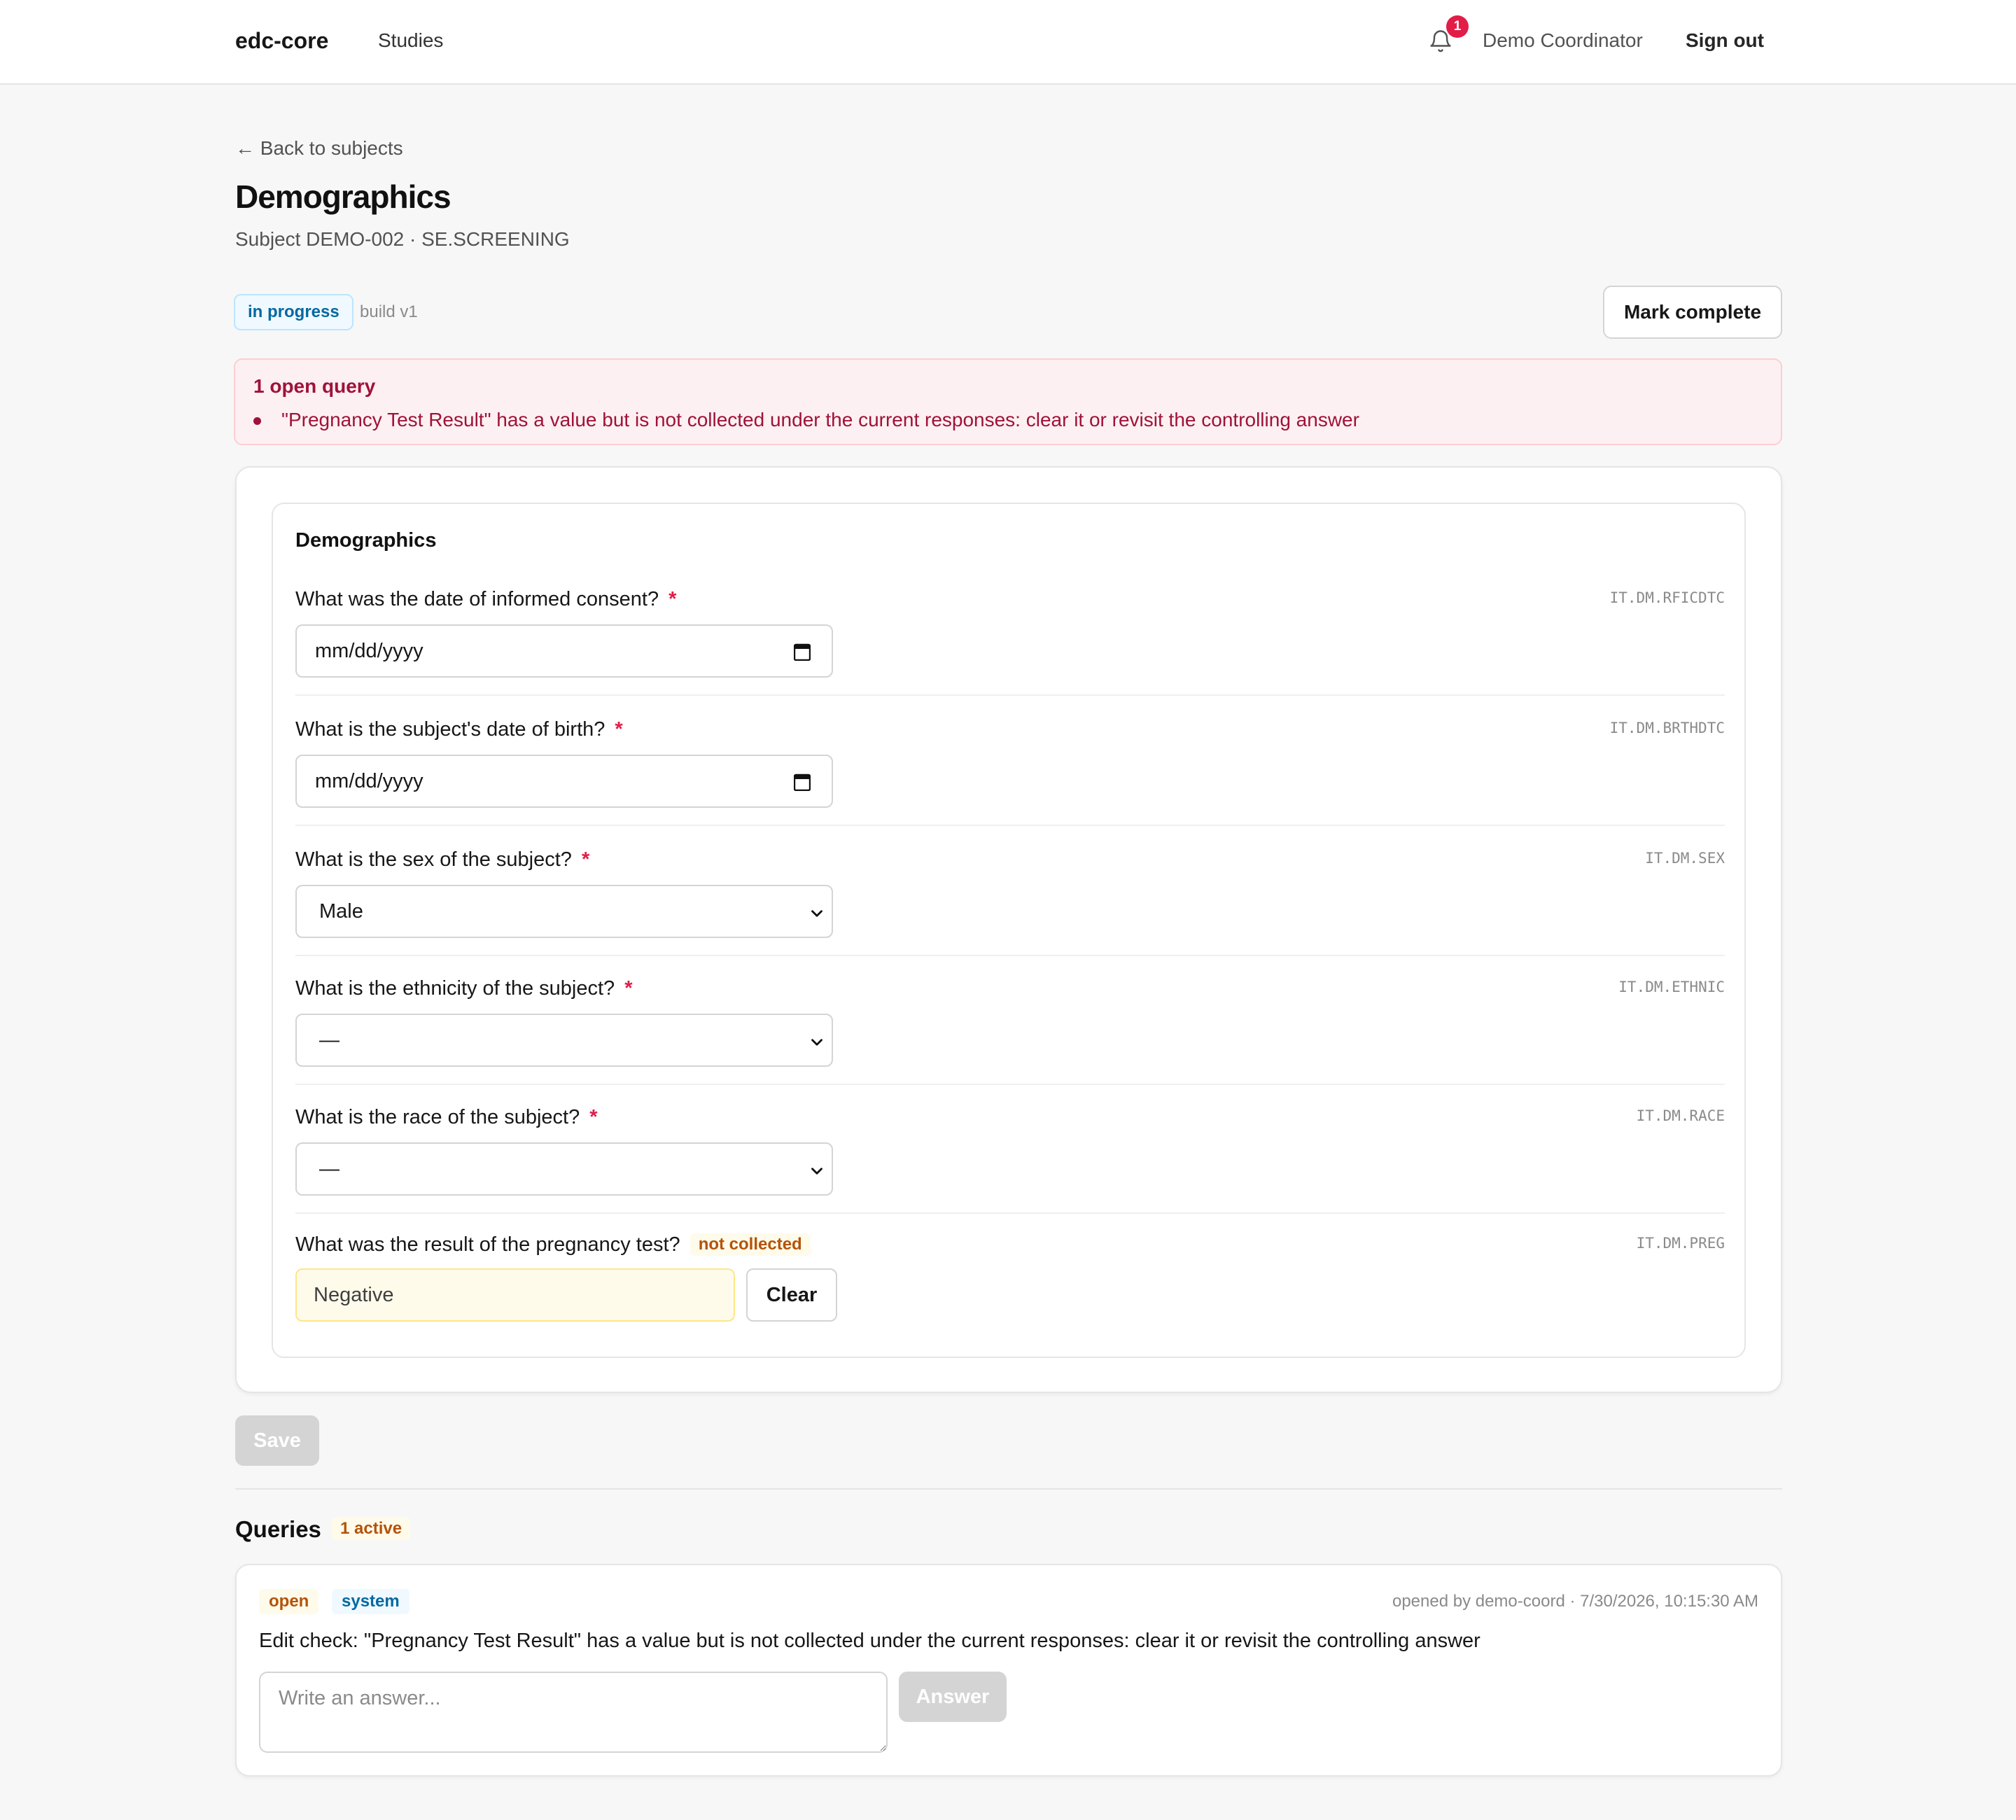  Describe the element at coordinates (564, 781) in the screenshot. I see `date-input-birth: mm/dd/yyyy` at that location.